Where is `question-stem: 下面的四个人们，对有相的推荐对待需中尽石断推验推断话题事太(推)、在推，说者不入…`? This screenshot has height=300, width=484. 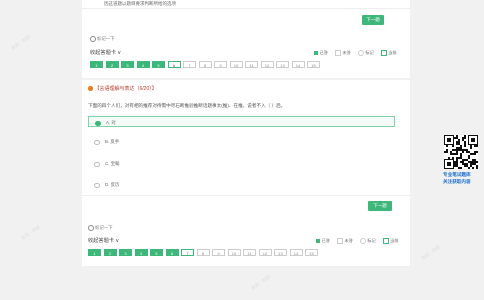 question-stem: 下面的四个人们，对有相的推荐对待需中尽石断推验推断话题事太(推)、在推，说者不入… is located at coordinates (187, 105).